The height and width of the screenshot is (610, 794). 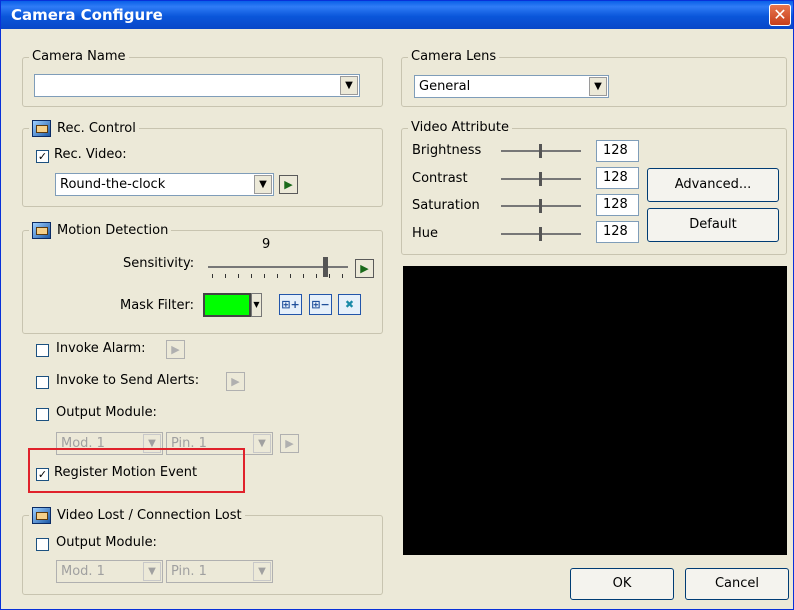 I want to click on sensitivity-label: Sensitivity:, so click(x=159, y=263).